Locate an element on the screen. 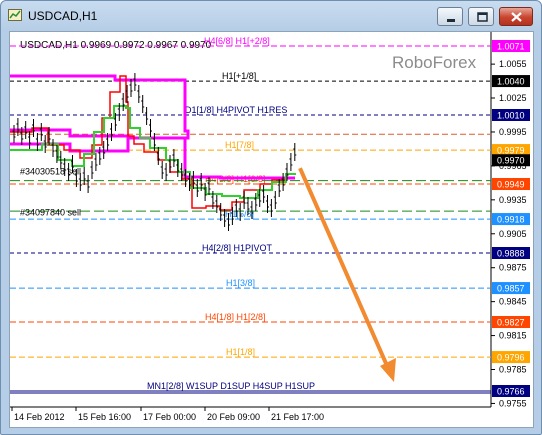 The height and width of the screenshot is (435, 542). level-label: H4[1/8] H1[2/8] is located at coordinates (235, 317).